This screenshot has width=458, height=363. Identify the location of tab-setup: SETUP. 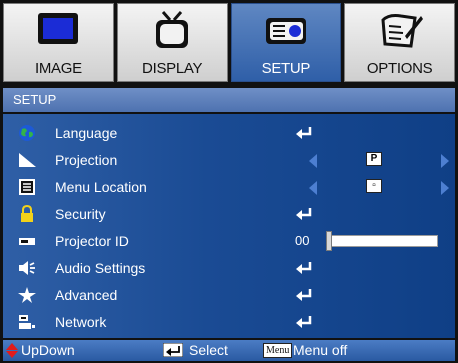
(286, 42).